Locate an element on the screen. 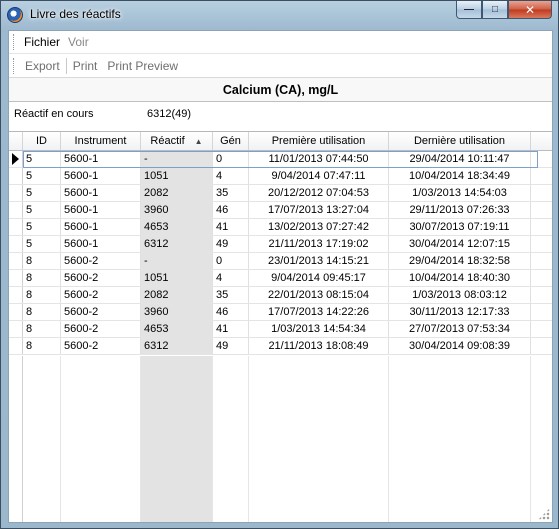  print-preview-button: Print Preview is located at coordinates (142, 66).